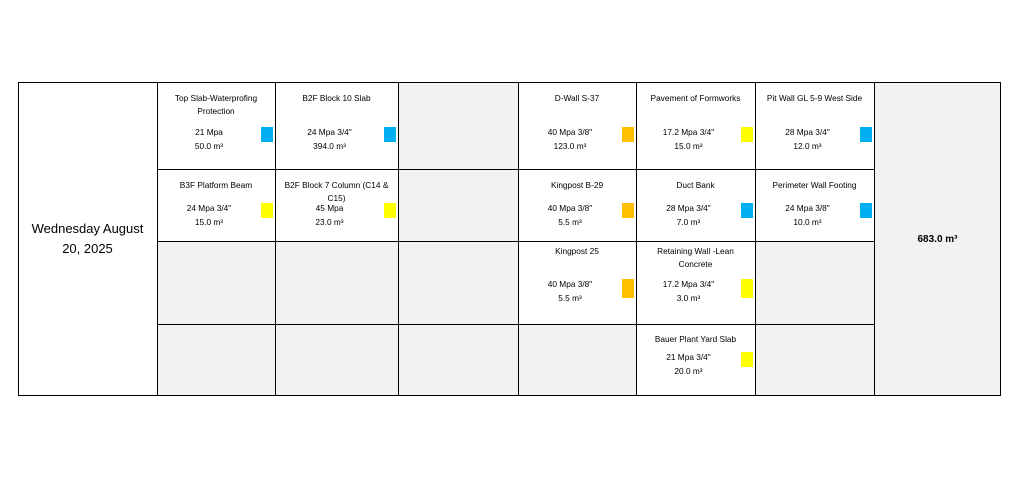 This screenshot has height=494, width=1021. I want to click on pour-strength: 21 Mpa 3/4", so click(688, 357).